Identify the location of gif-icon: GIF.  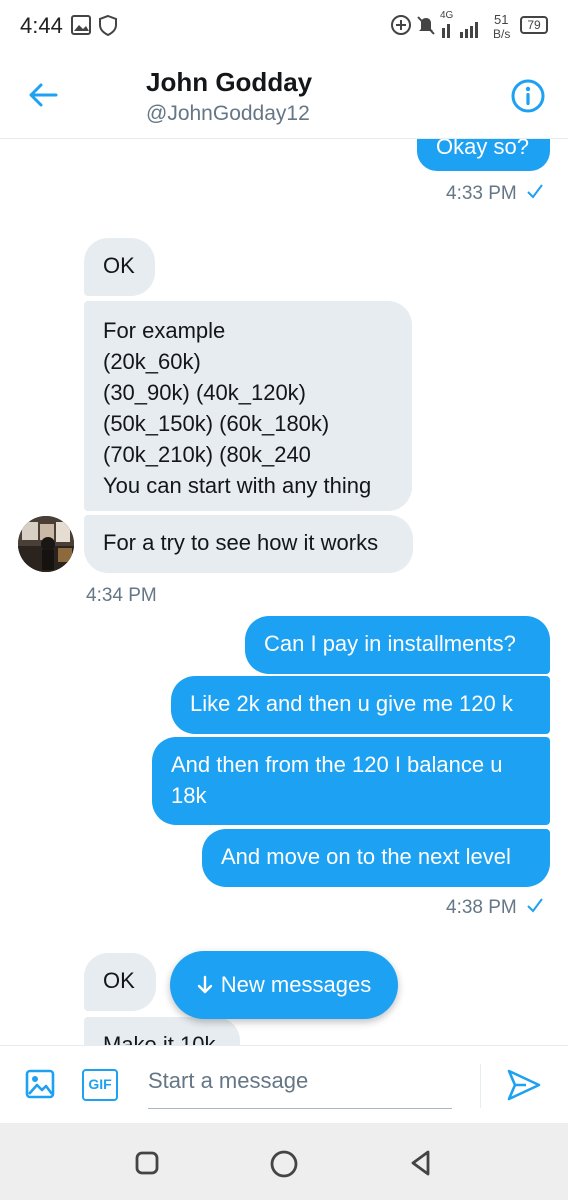
(100, 1085).